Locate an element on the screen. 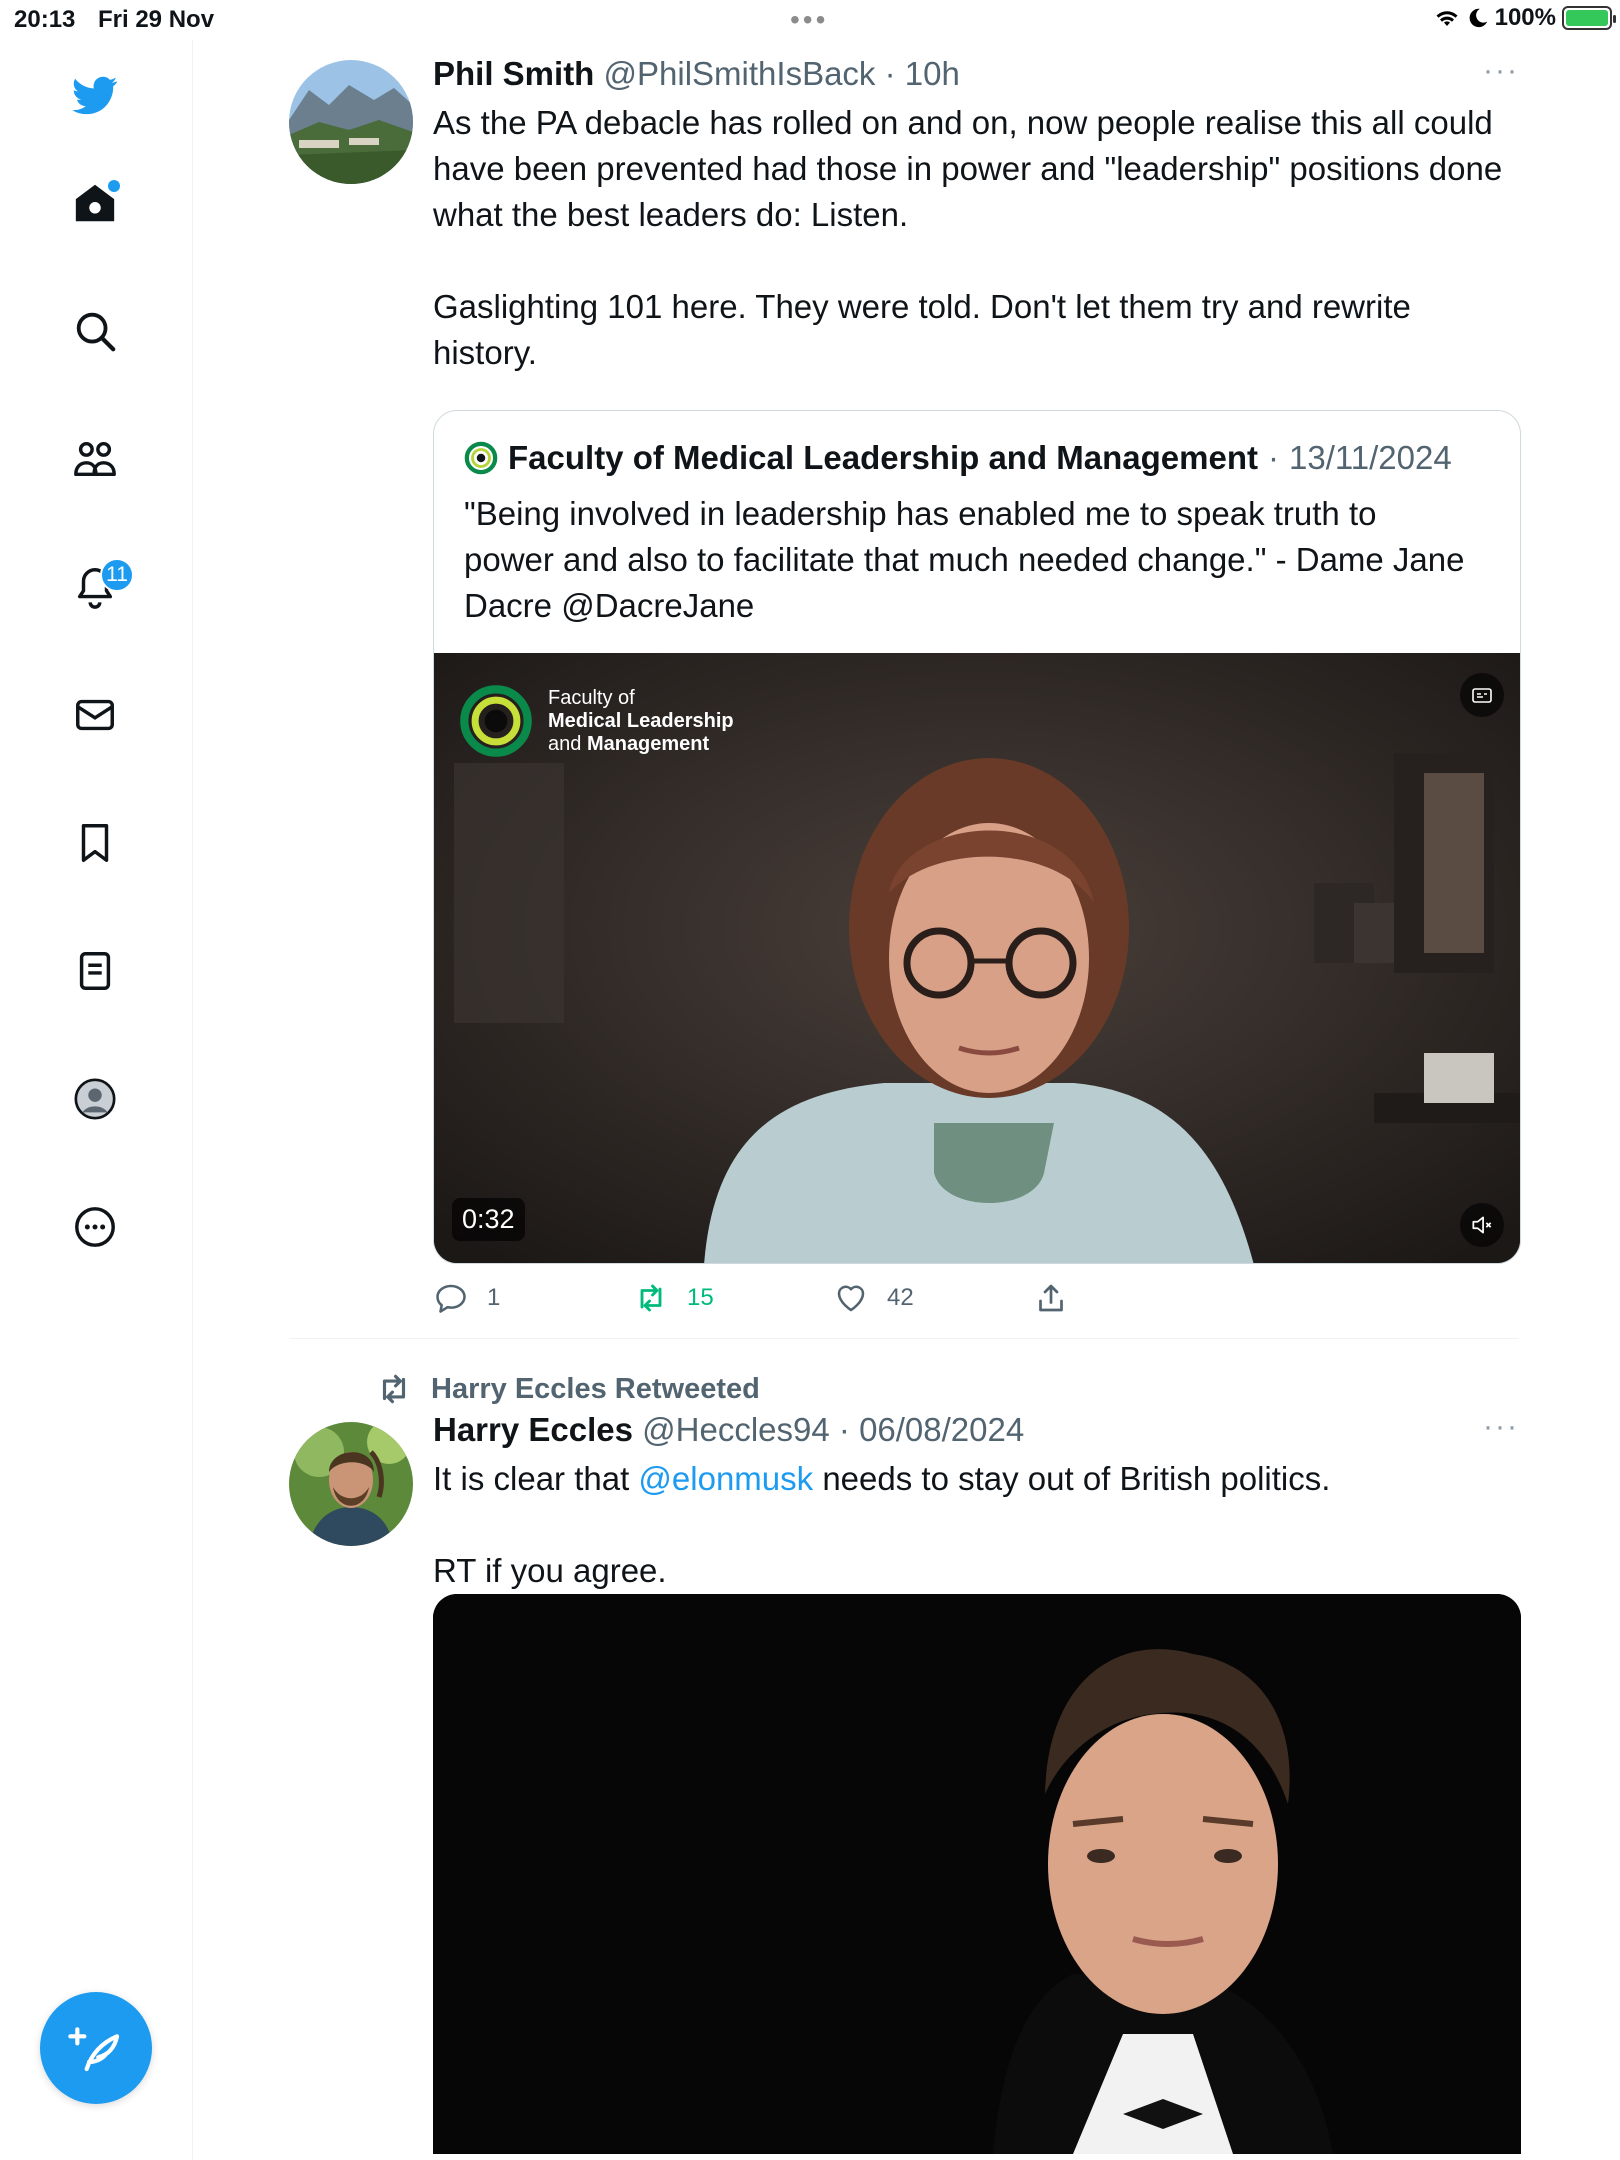 The width and height of the screenshot is (1620, 2160). tweet-time: 10h is located at coordinates (932, 73).